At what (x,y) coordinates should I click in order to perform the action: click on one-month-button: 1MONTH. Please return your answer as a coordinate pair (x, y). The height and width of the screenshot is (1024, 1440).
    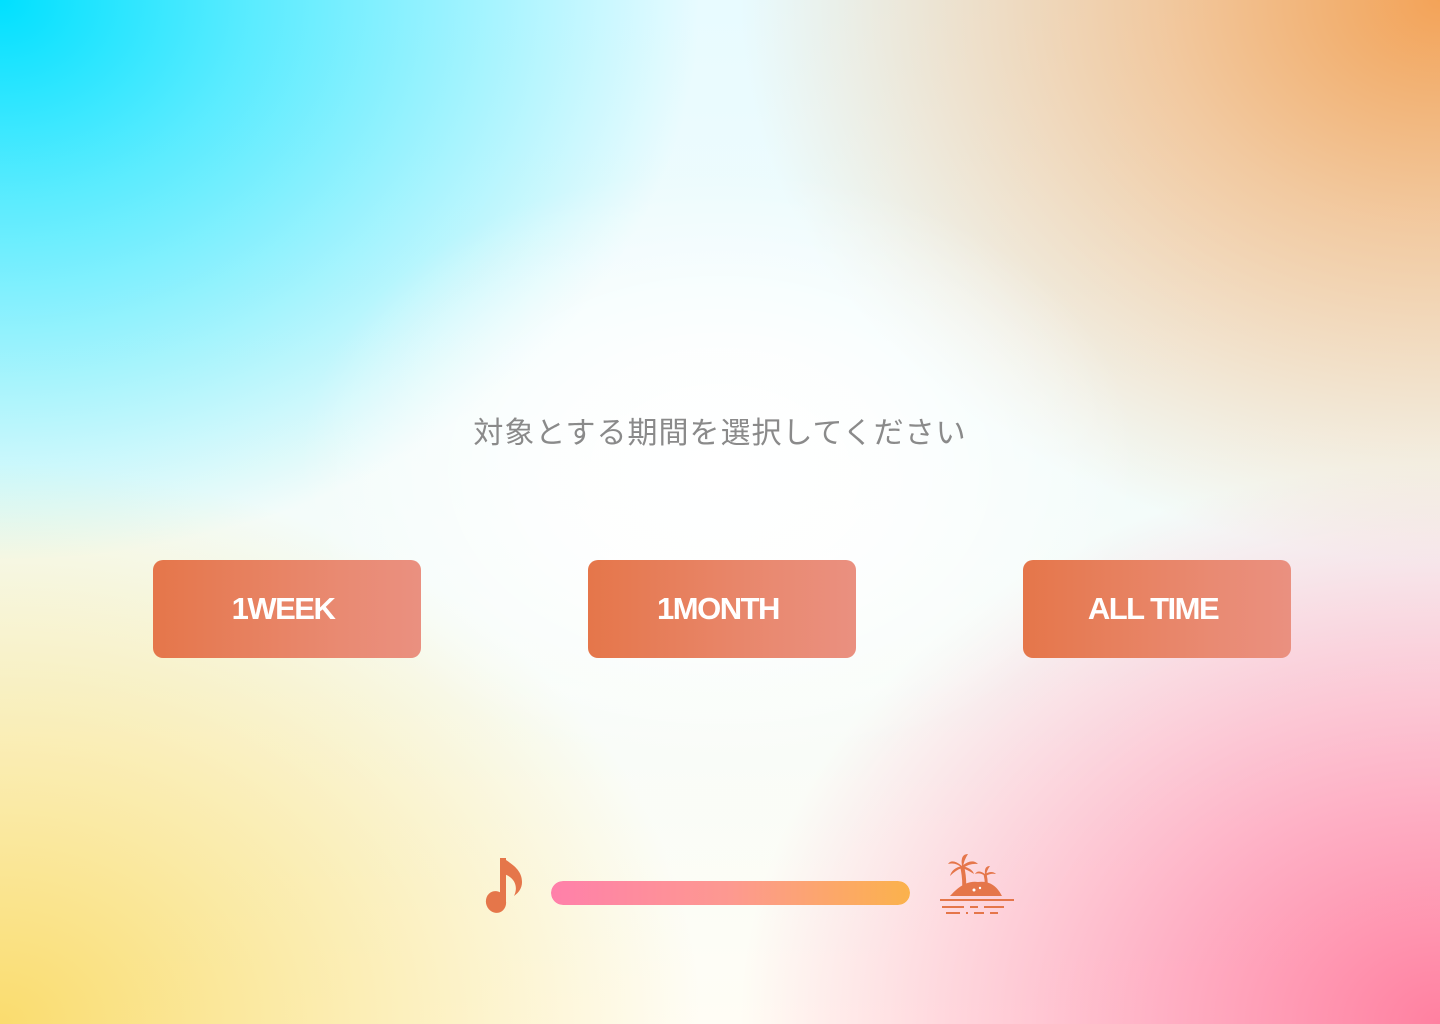
    Looking at the image, I should click on (722, 609).